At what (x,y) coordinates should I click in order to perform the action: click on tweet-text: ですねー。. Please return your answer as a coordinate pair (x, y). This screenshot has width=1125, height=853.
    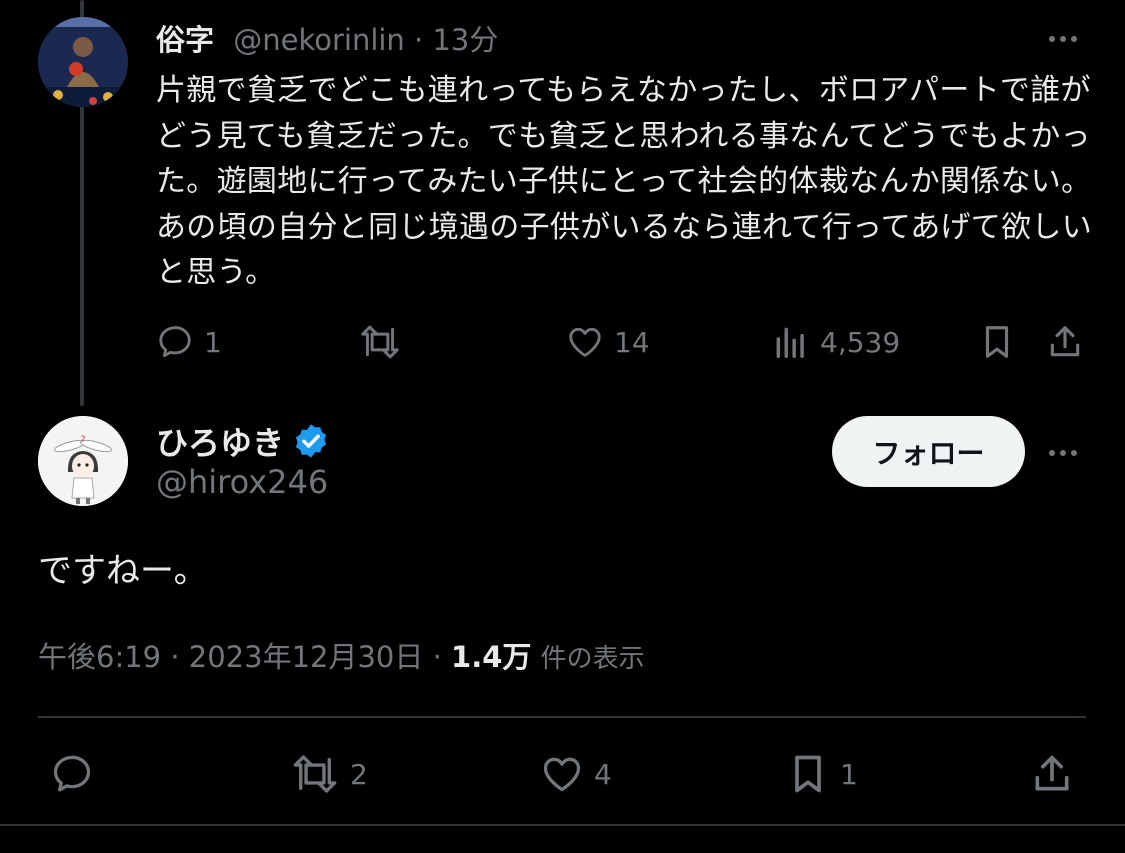
    Looking at the image, I should click on (123, 571).